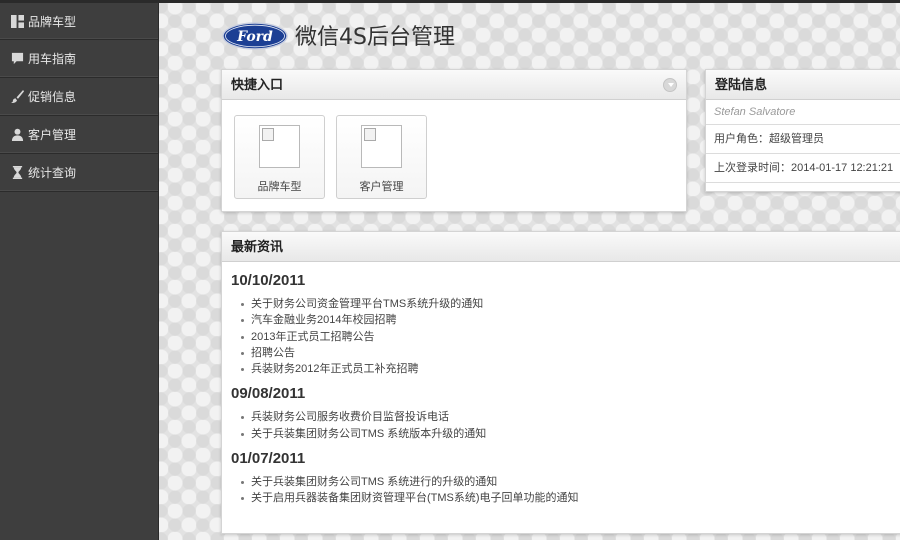 This screenshot has width=900, height=540. I want to click on news-item-link: 2013年正式员工招聘公告, so click(570, 337).